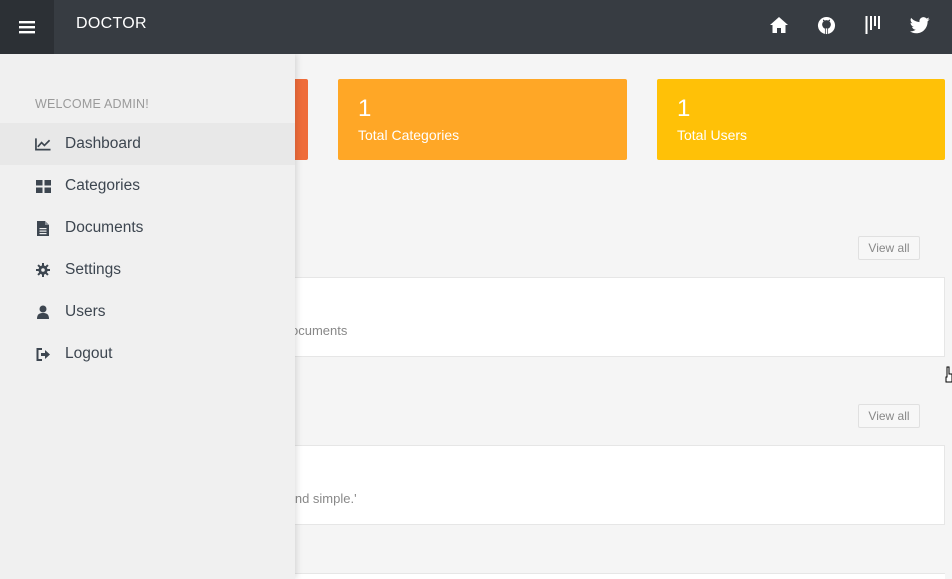  I want to click on home-link, so click(779, 25).